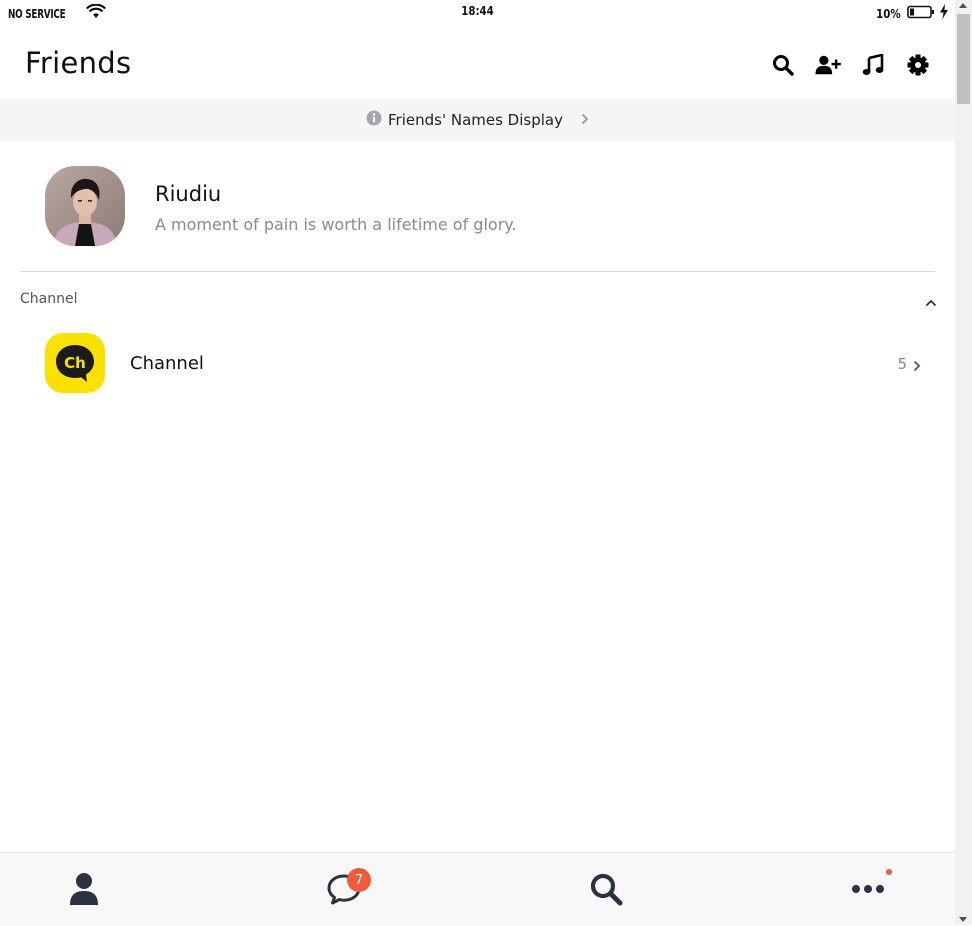 The height and width of the screenshot is (926, 972). Describe the element at coordinates (477, 296) in the screenshot. I see `channel-section-header: Channel` at that location.